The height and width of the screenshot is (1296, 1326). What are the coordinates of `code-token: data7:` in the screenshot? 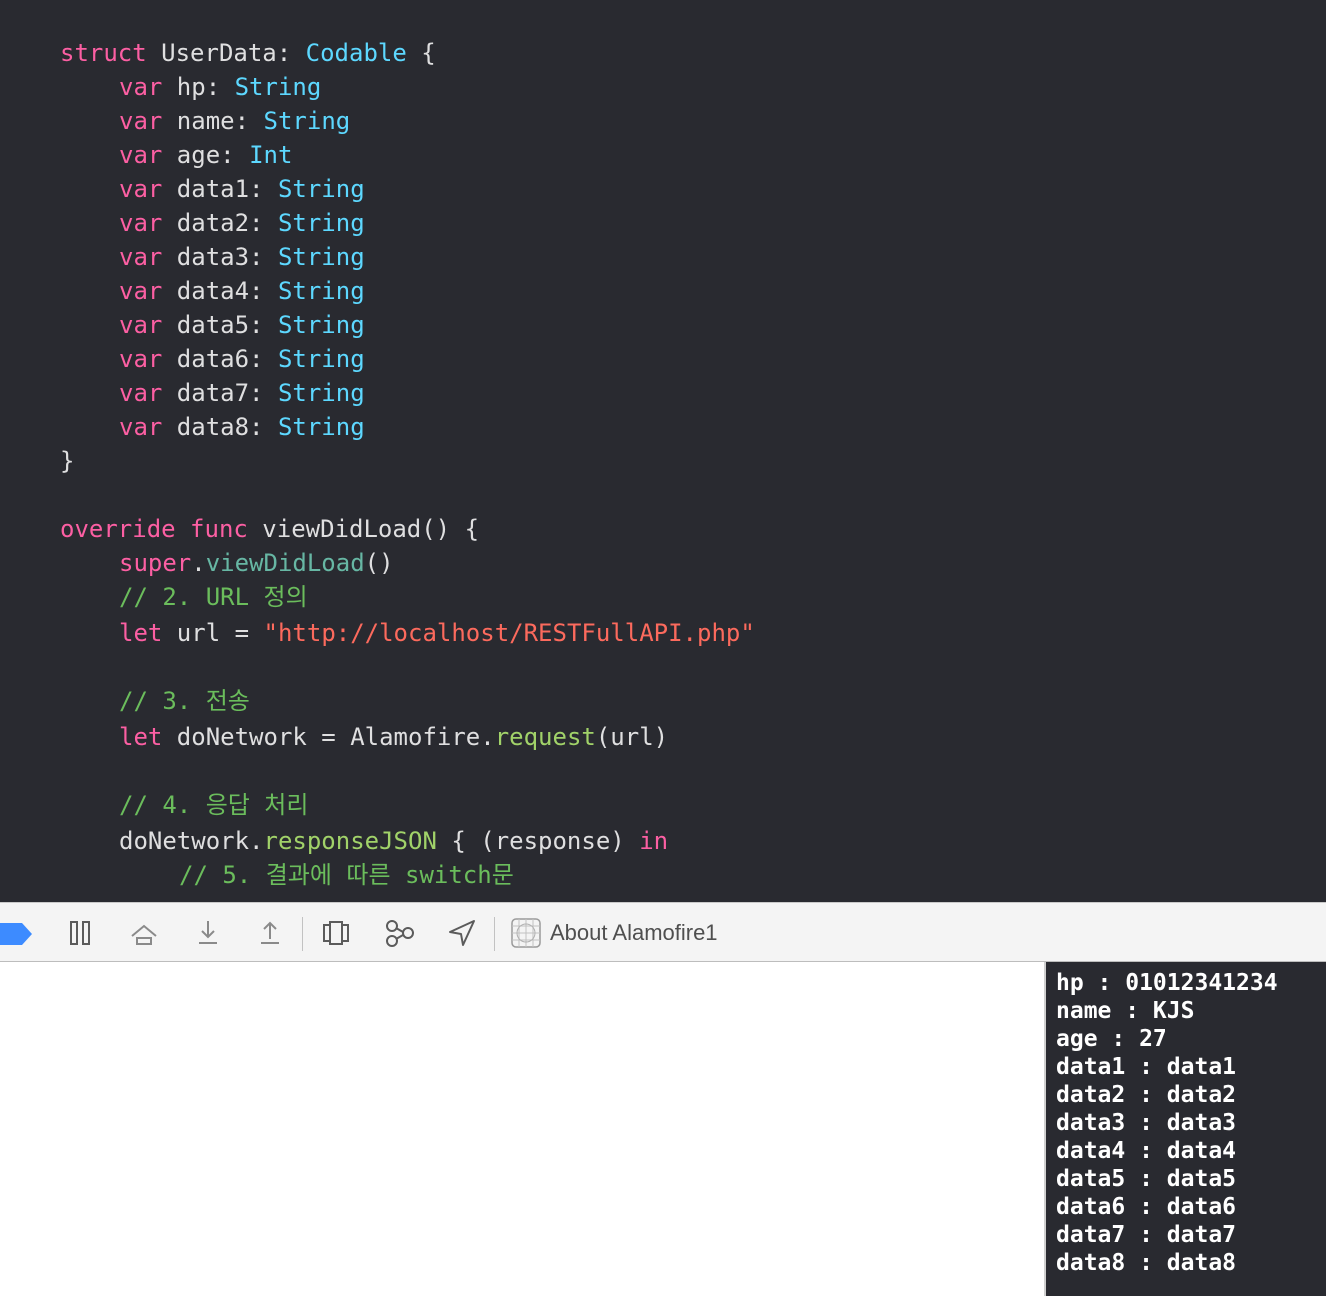 It's located at (220, 393).